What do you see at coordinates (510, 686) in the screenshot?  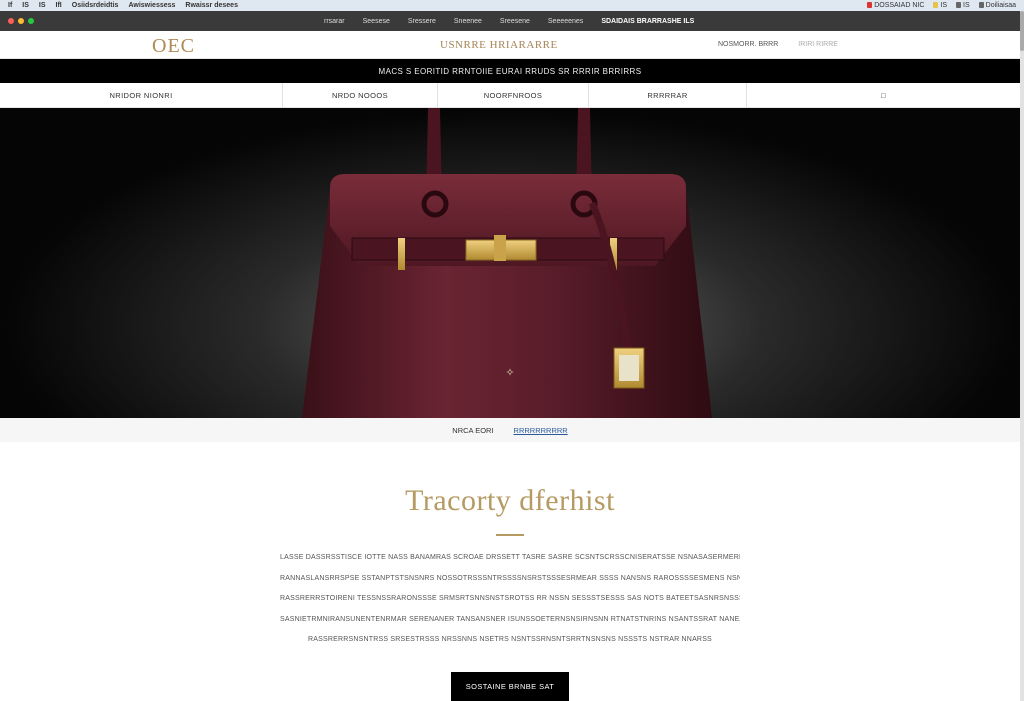 I see `discover-button: SOSTAINE BRNBE SAT` at bounding box center [510, 686].